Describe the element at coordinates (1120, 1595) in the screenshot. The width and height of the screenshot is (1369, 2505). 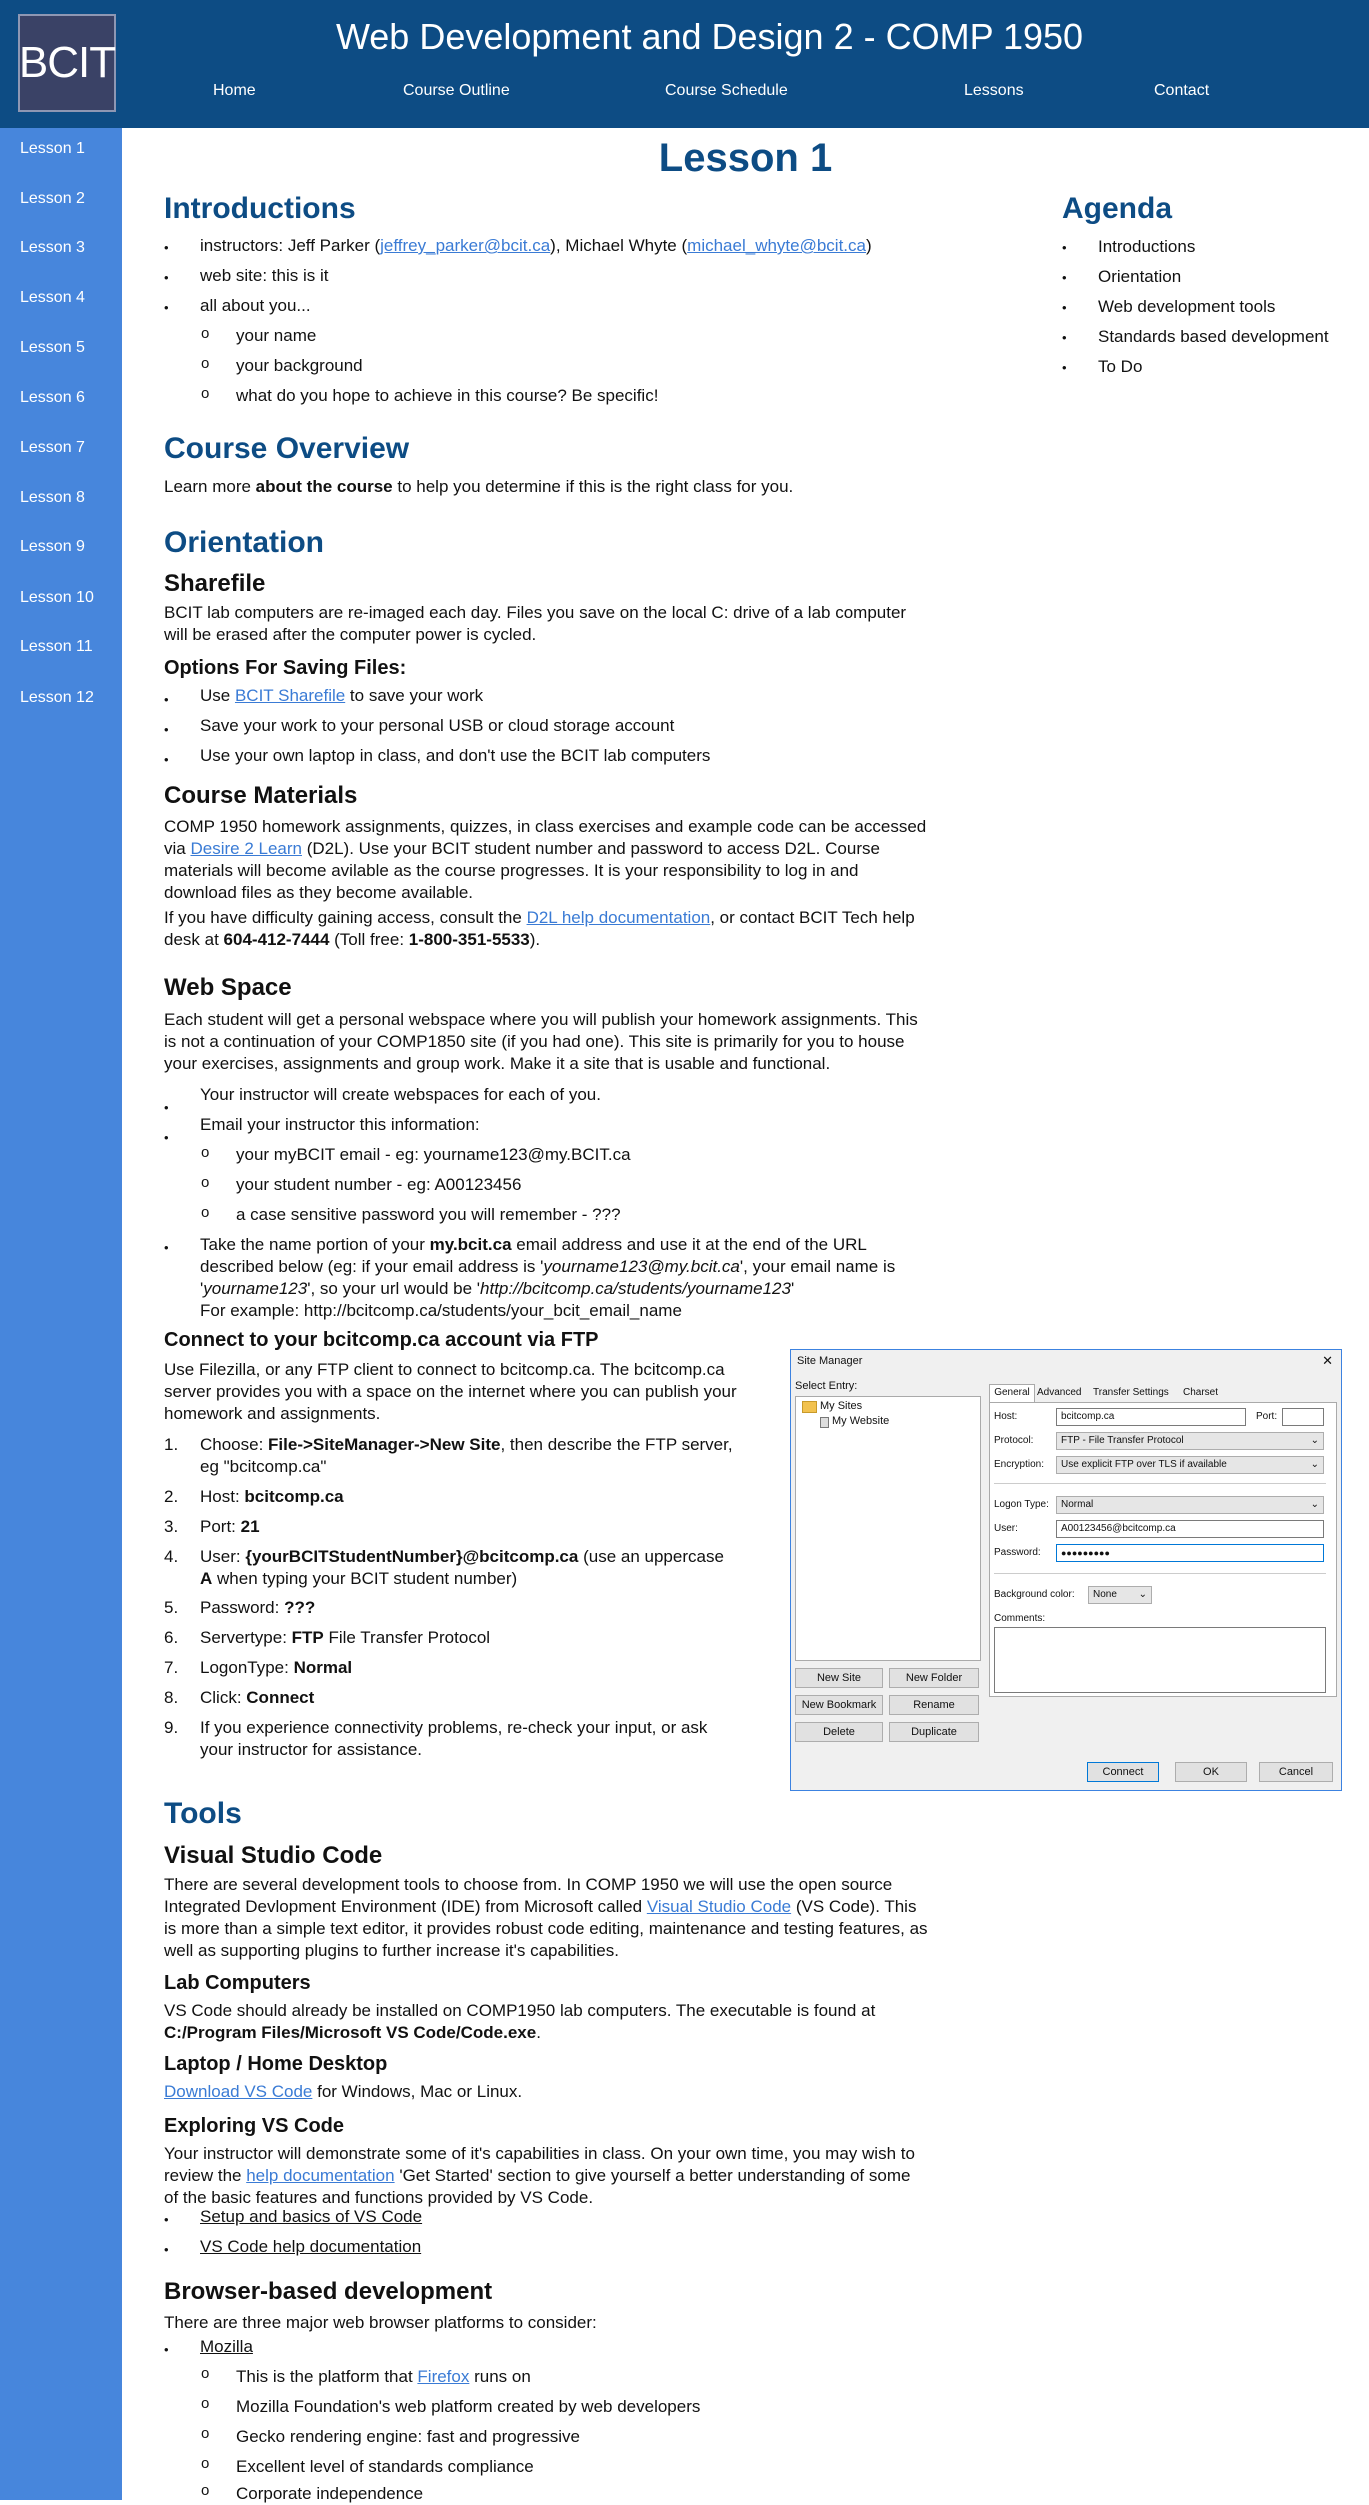
I see `background-color-select: None ⌄` at that location.